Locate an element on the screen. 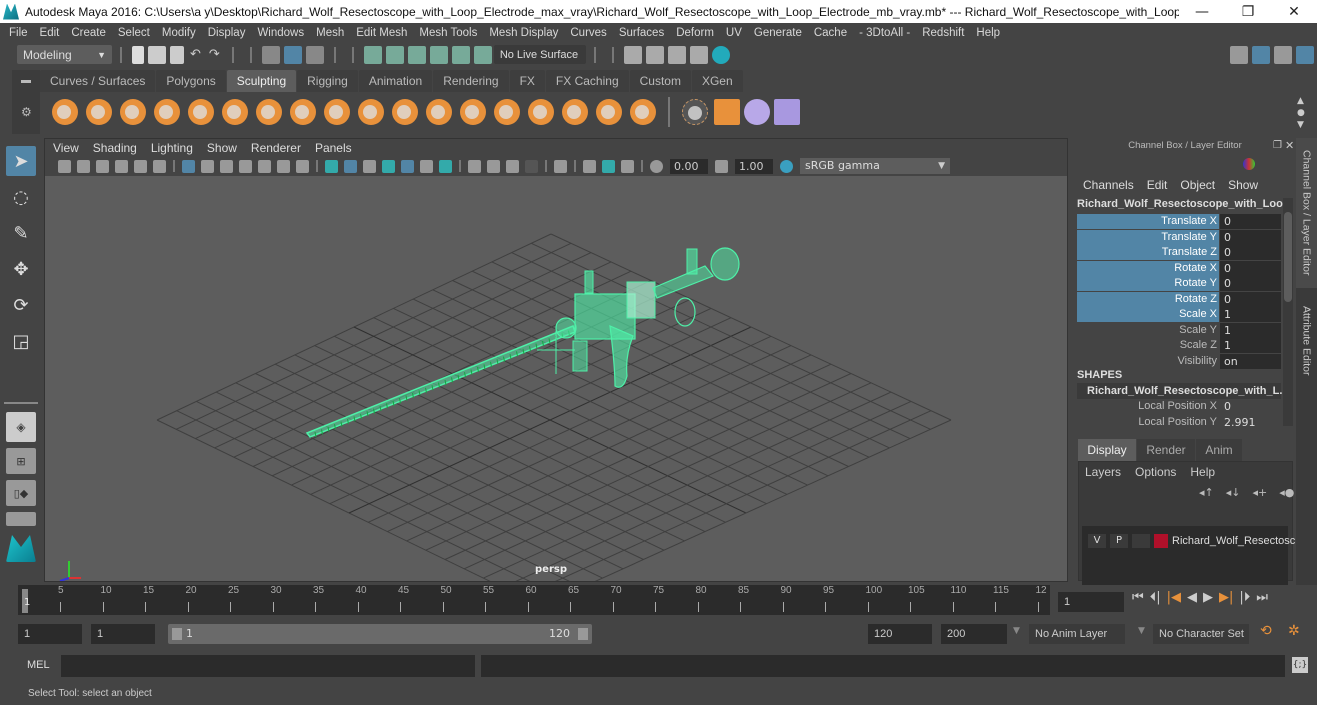 The width and height of the screenshot is (1317, 705). open-scene-icon is located at coordinates (157, 54).